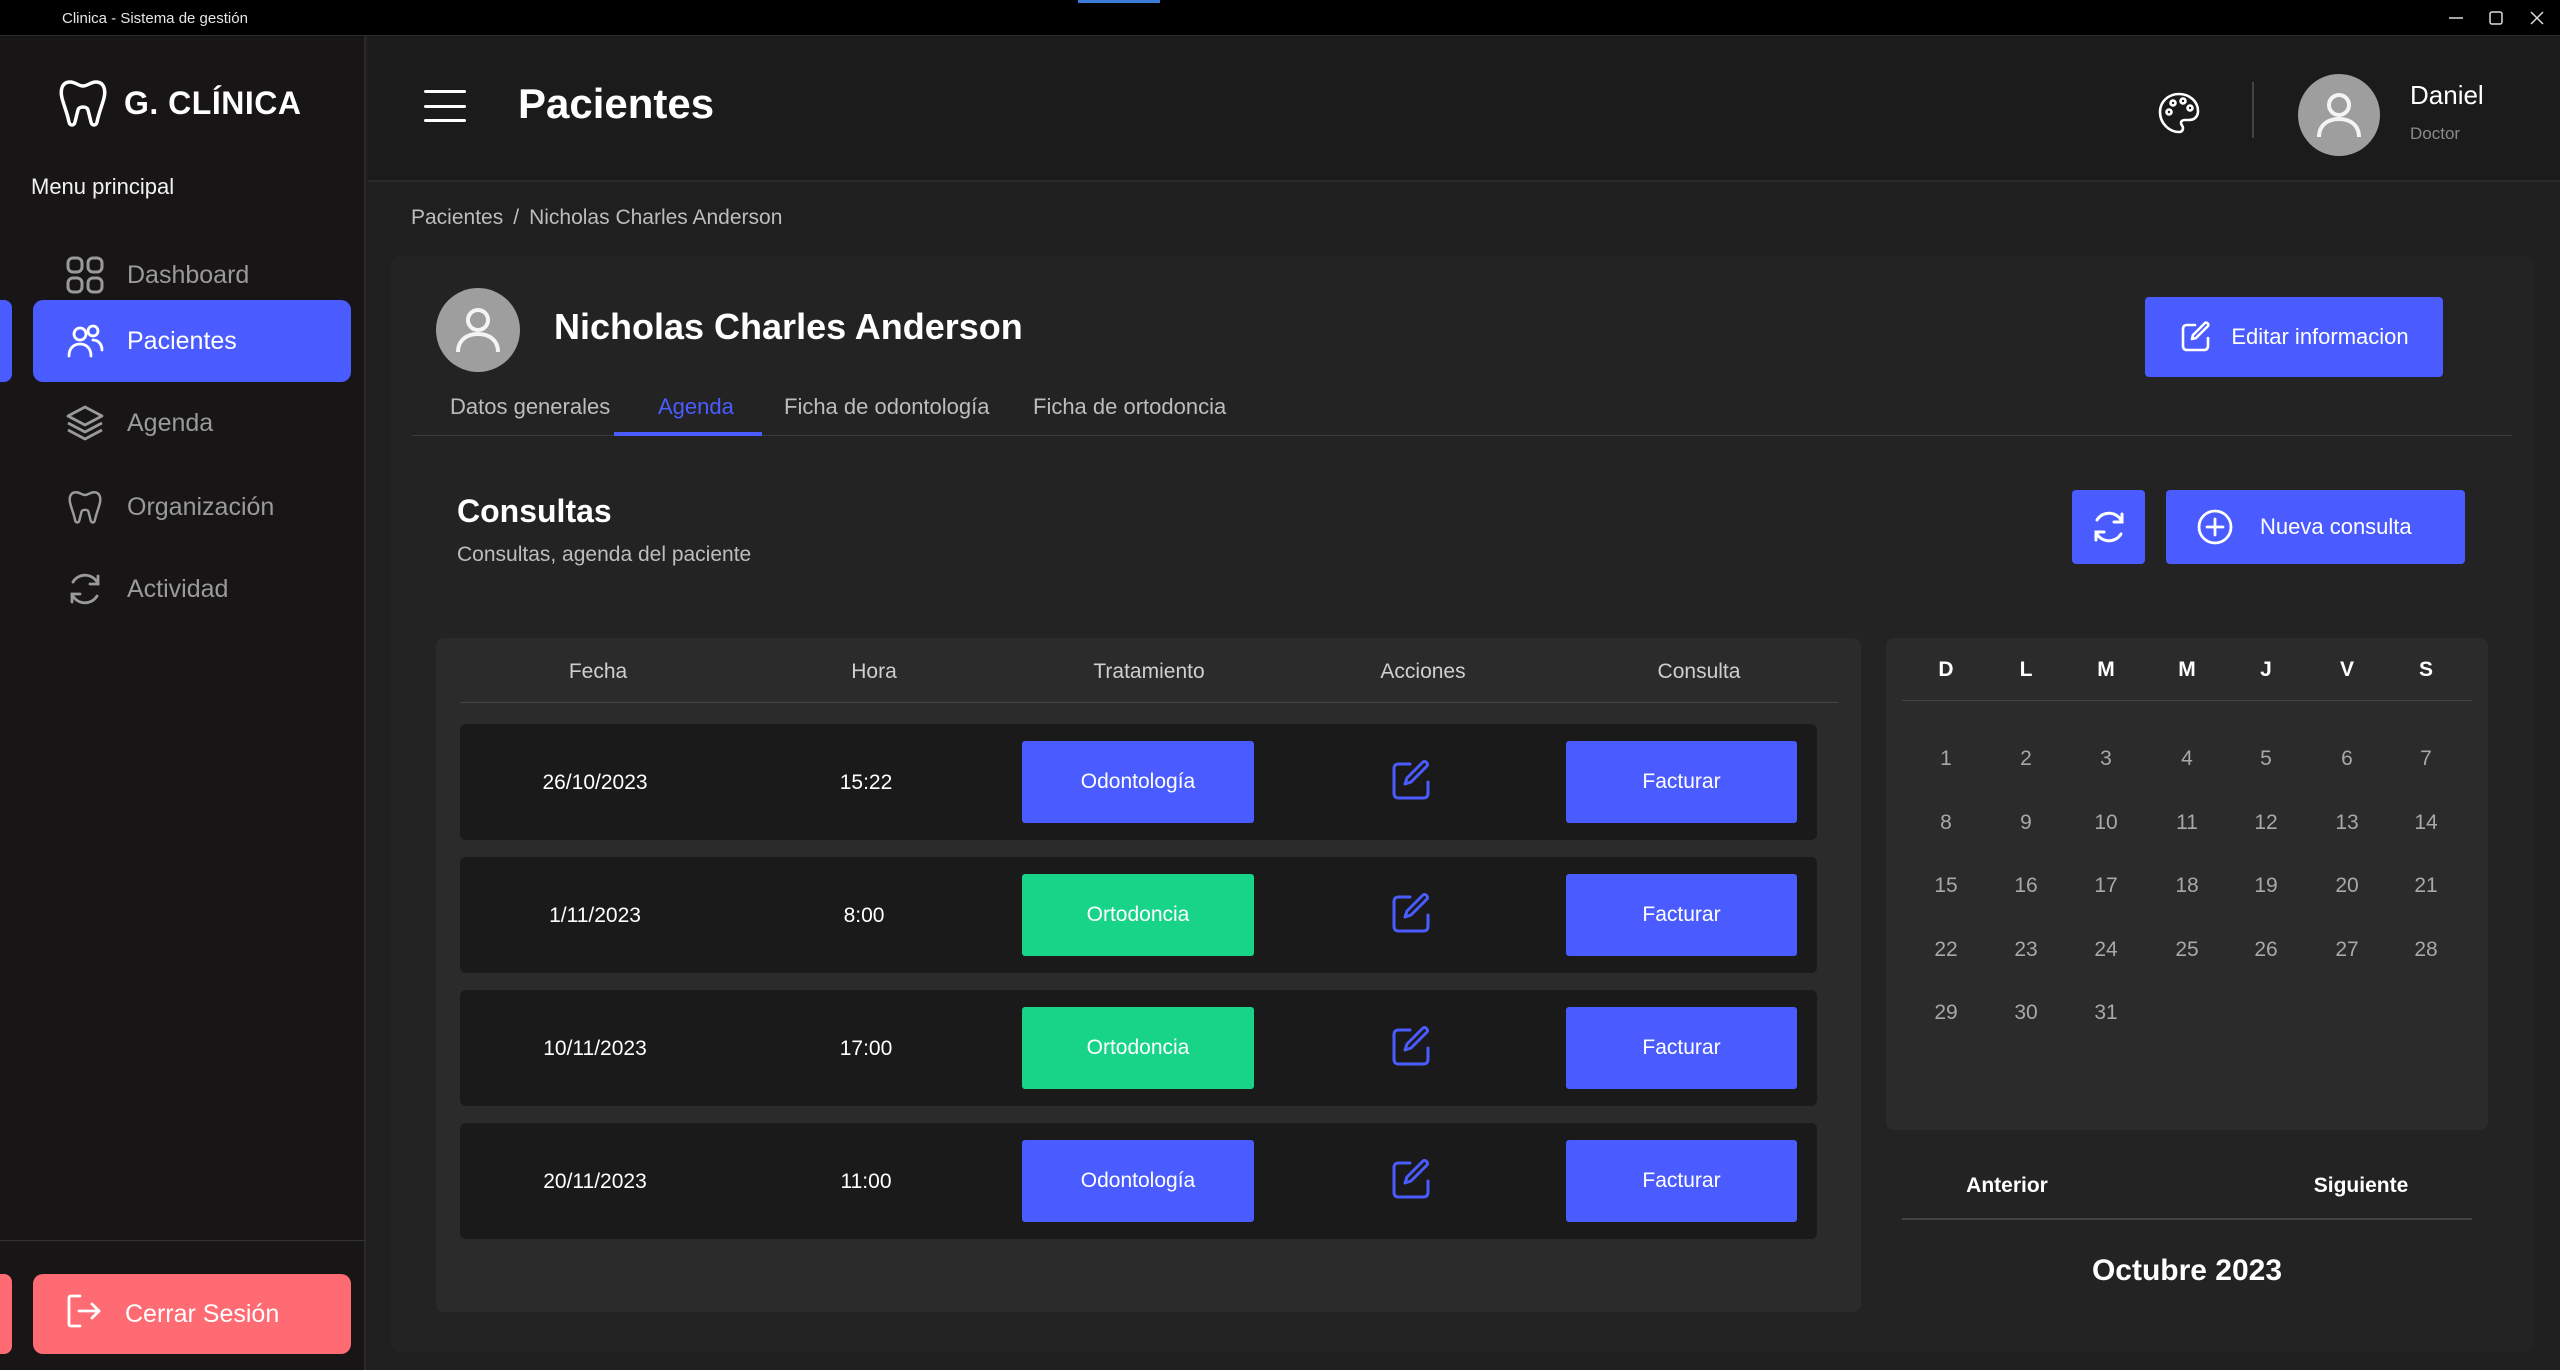 The width and height of the screenshot is (2560, 1370). I want to click on edit-info-button: Editar informacion, so click(2294, 337).